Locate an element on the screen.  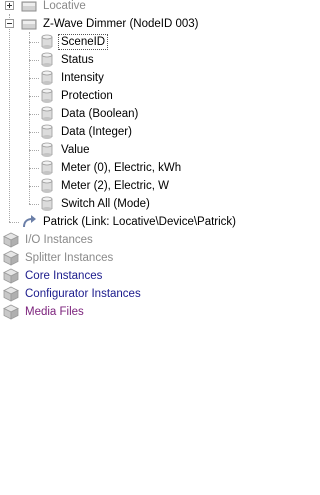
tree-item-label: Splitter Instances is located at coordinates (69, 258).